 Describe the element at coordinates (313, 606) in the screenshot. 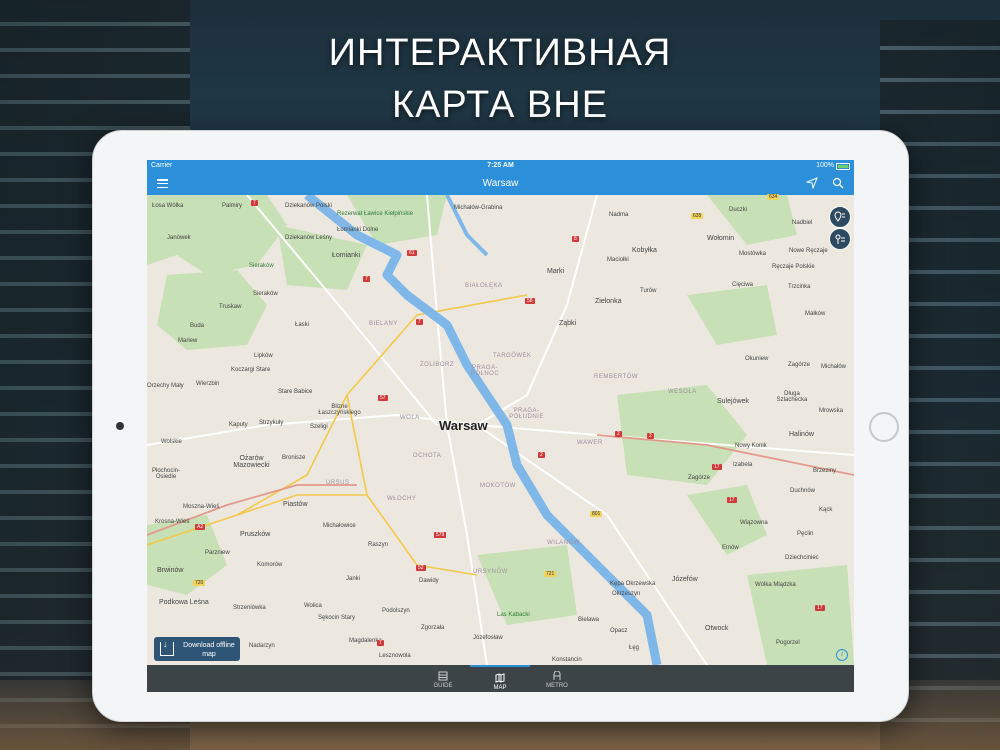

I see `map-label: Wolica` at that location.